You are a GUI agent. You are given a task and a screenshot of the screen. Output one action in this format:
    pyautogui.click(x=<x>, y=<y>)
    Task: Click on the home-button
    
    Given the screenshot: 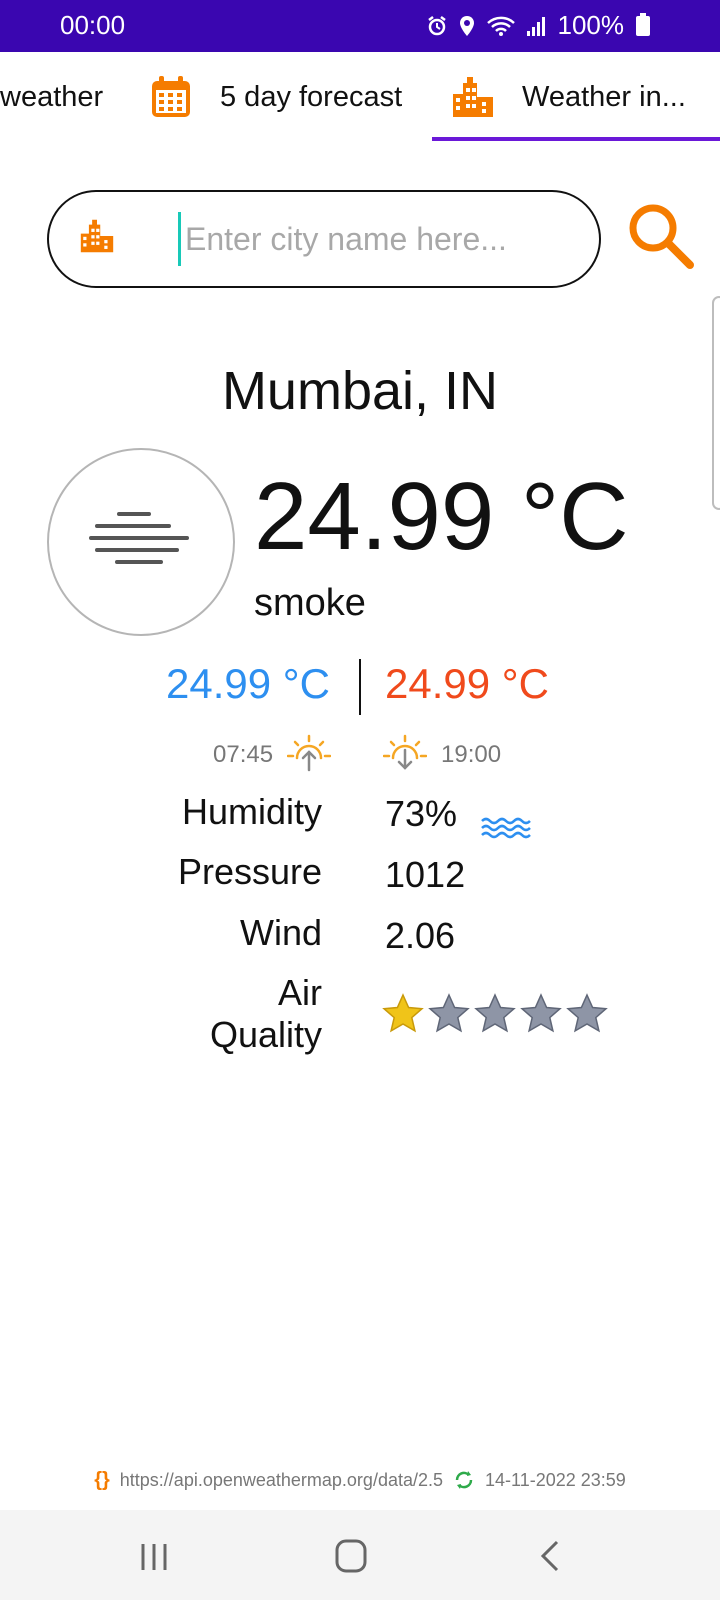 What is the action you would take?
    pyautogui.click(x=351, y=1558)
    